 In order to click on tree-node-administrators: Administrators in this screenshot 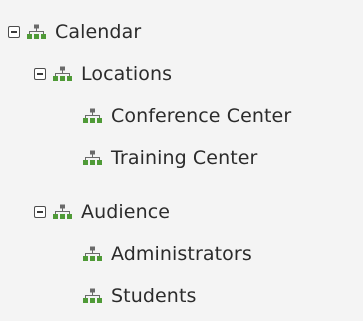, I will do `click(167, 254)`.